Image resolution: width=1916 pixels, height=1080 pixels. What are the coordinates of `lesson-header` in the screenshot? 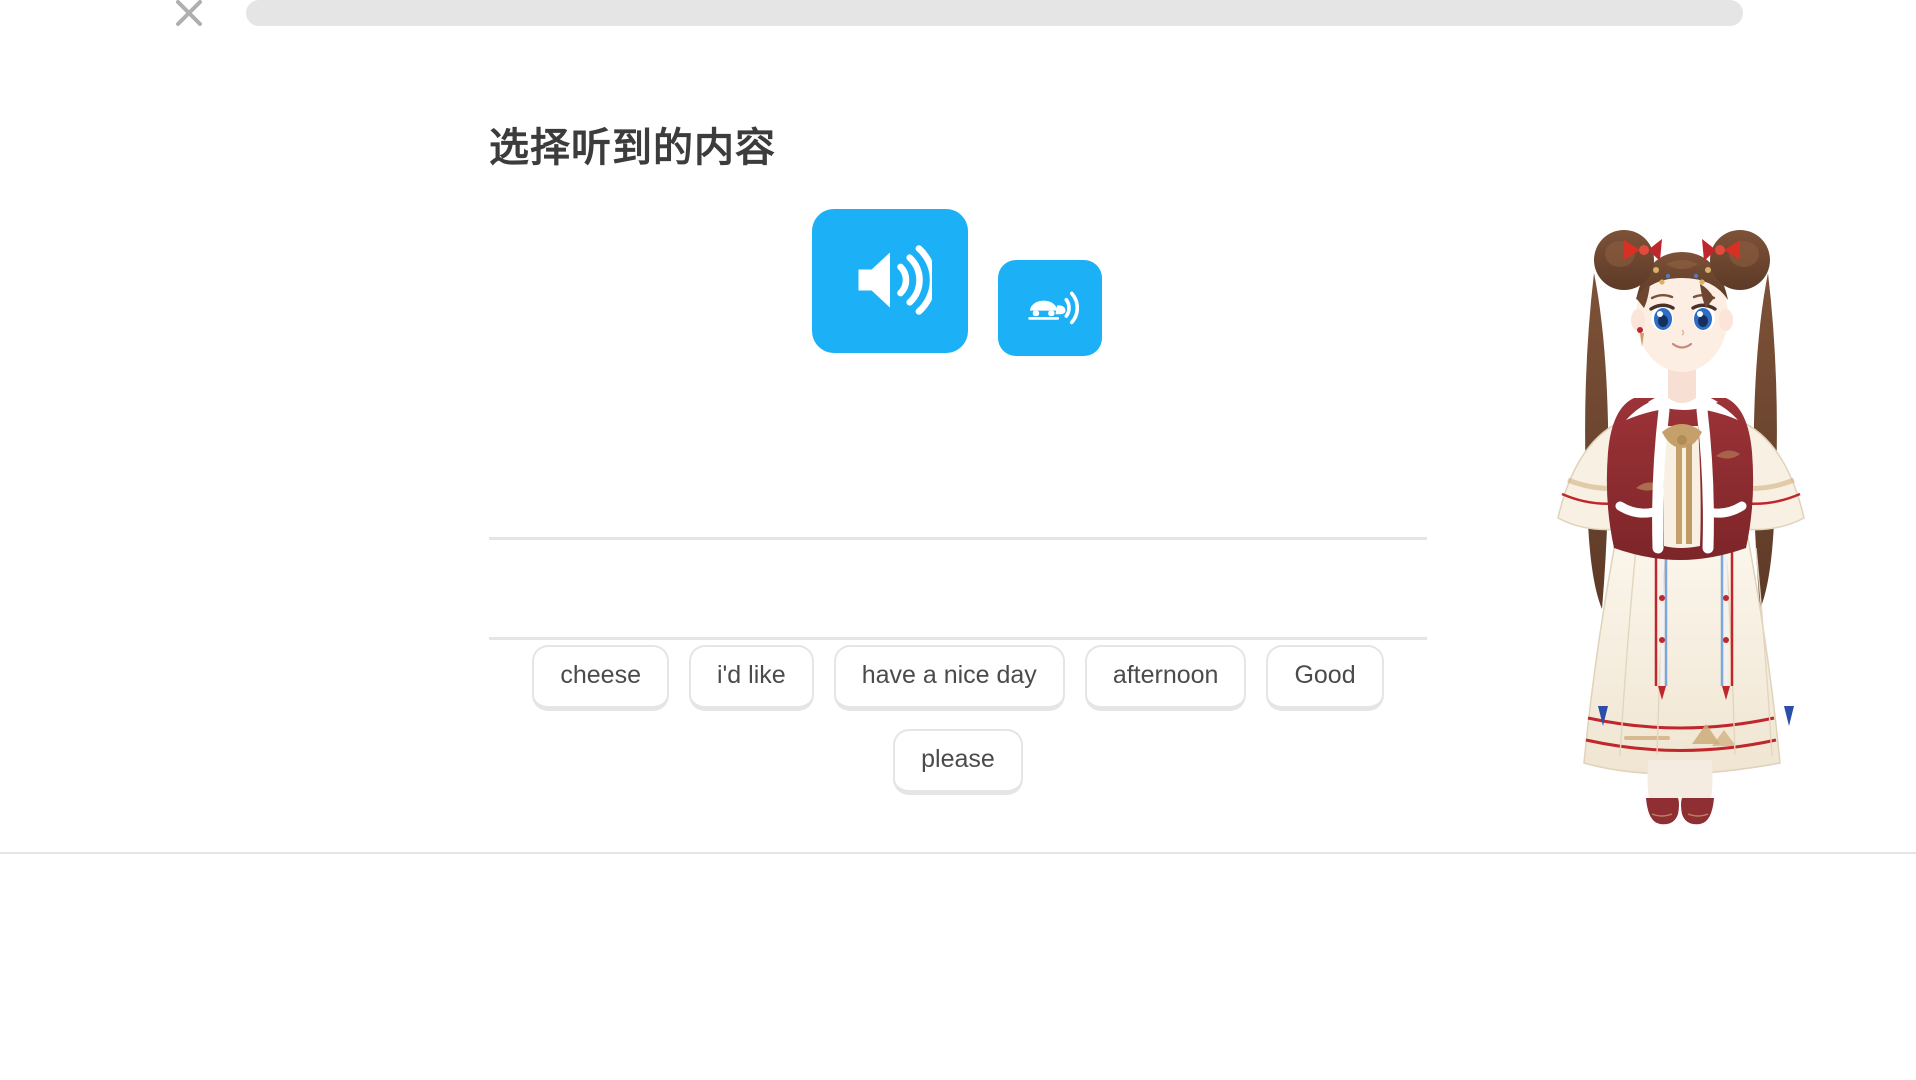 It's located at (958, 17).